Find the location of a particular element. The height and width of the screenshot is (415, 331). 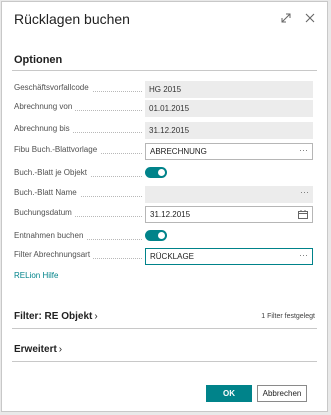

field-label: Filter Abrechnungsart is located at coordinates (78, 257).